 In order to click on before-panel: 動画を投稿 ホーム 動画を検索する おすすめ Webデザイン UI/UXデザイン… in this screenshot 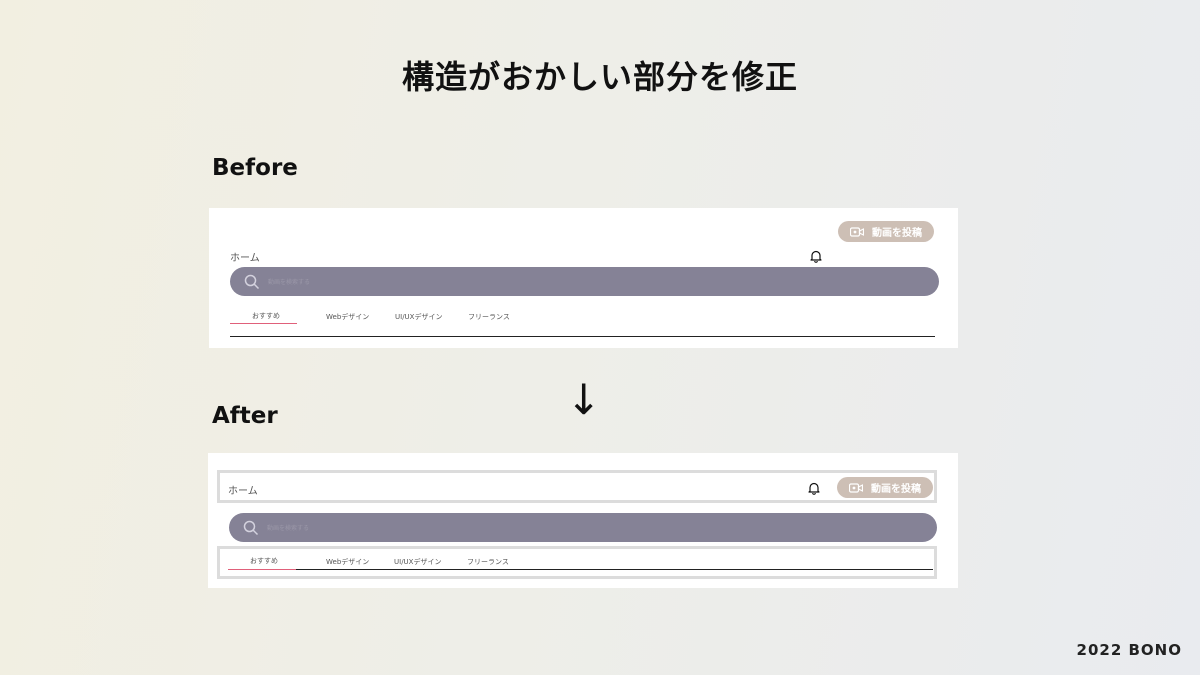, I will do `click(583, 278)`.